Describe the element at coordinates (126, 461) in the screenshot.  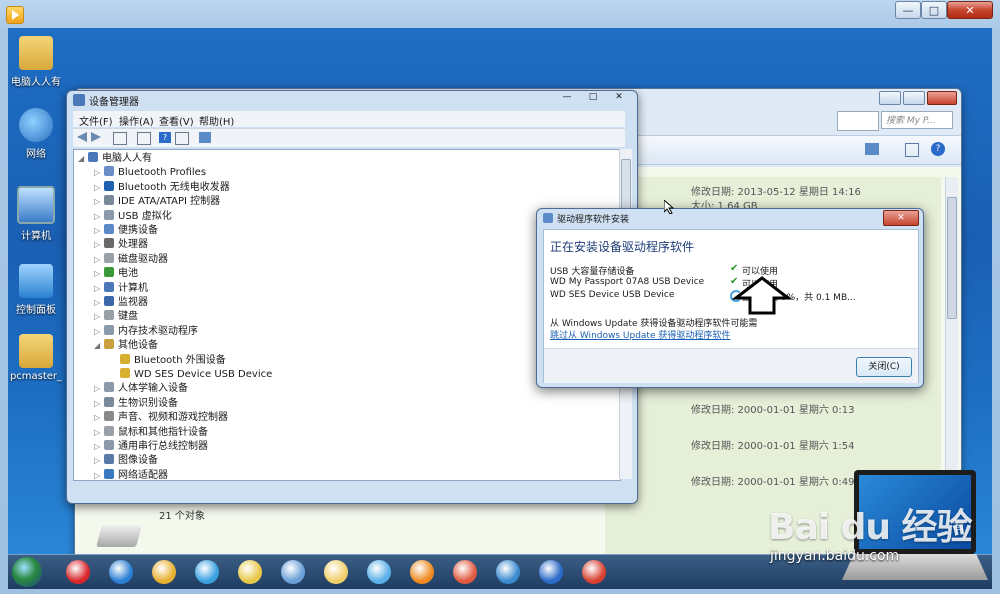
I see `tree-item: ▷ 图像设备` at that location.